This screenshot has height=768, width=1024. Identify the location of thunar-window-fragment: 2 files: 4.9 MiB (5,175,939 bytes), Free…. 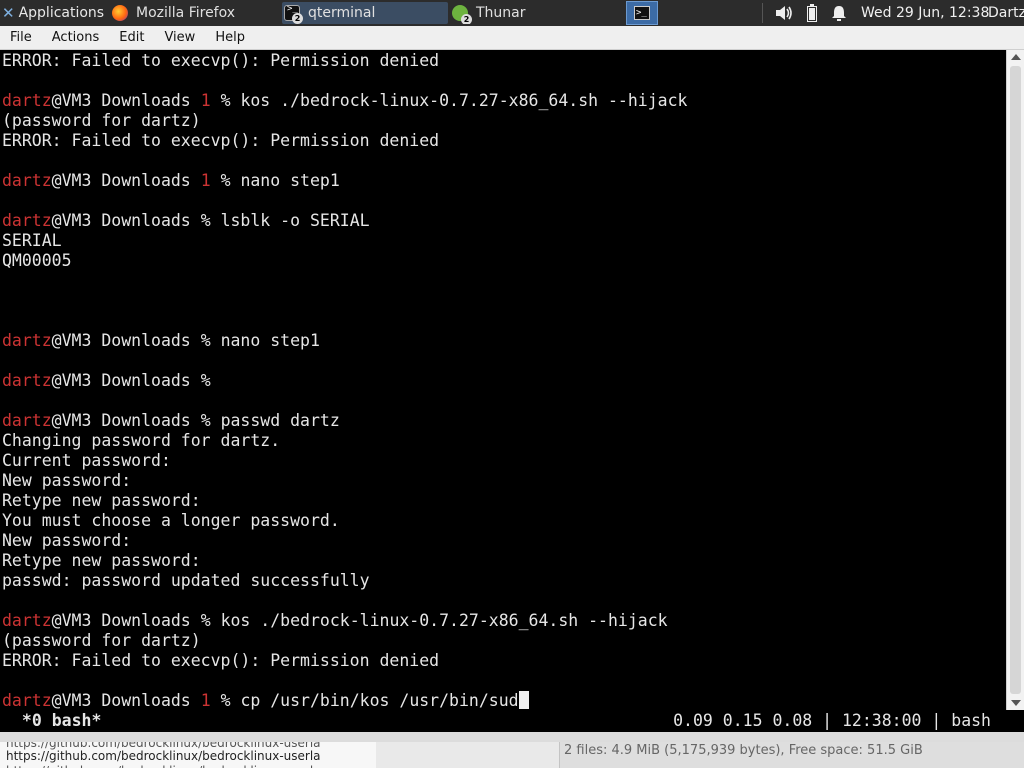
(700, 755).